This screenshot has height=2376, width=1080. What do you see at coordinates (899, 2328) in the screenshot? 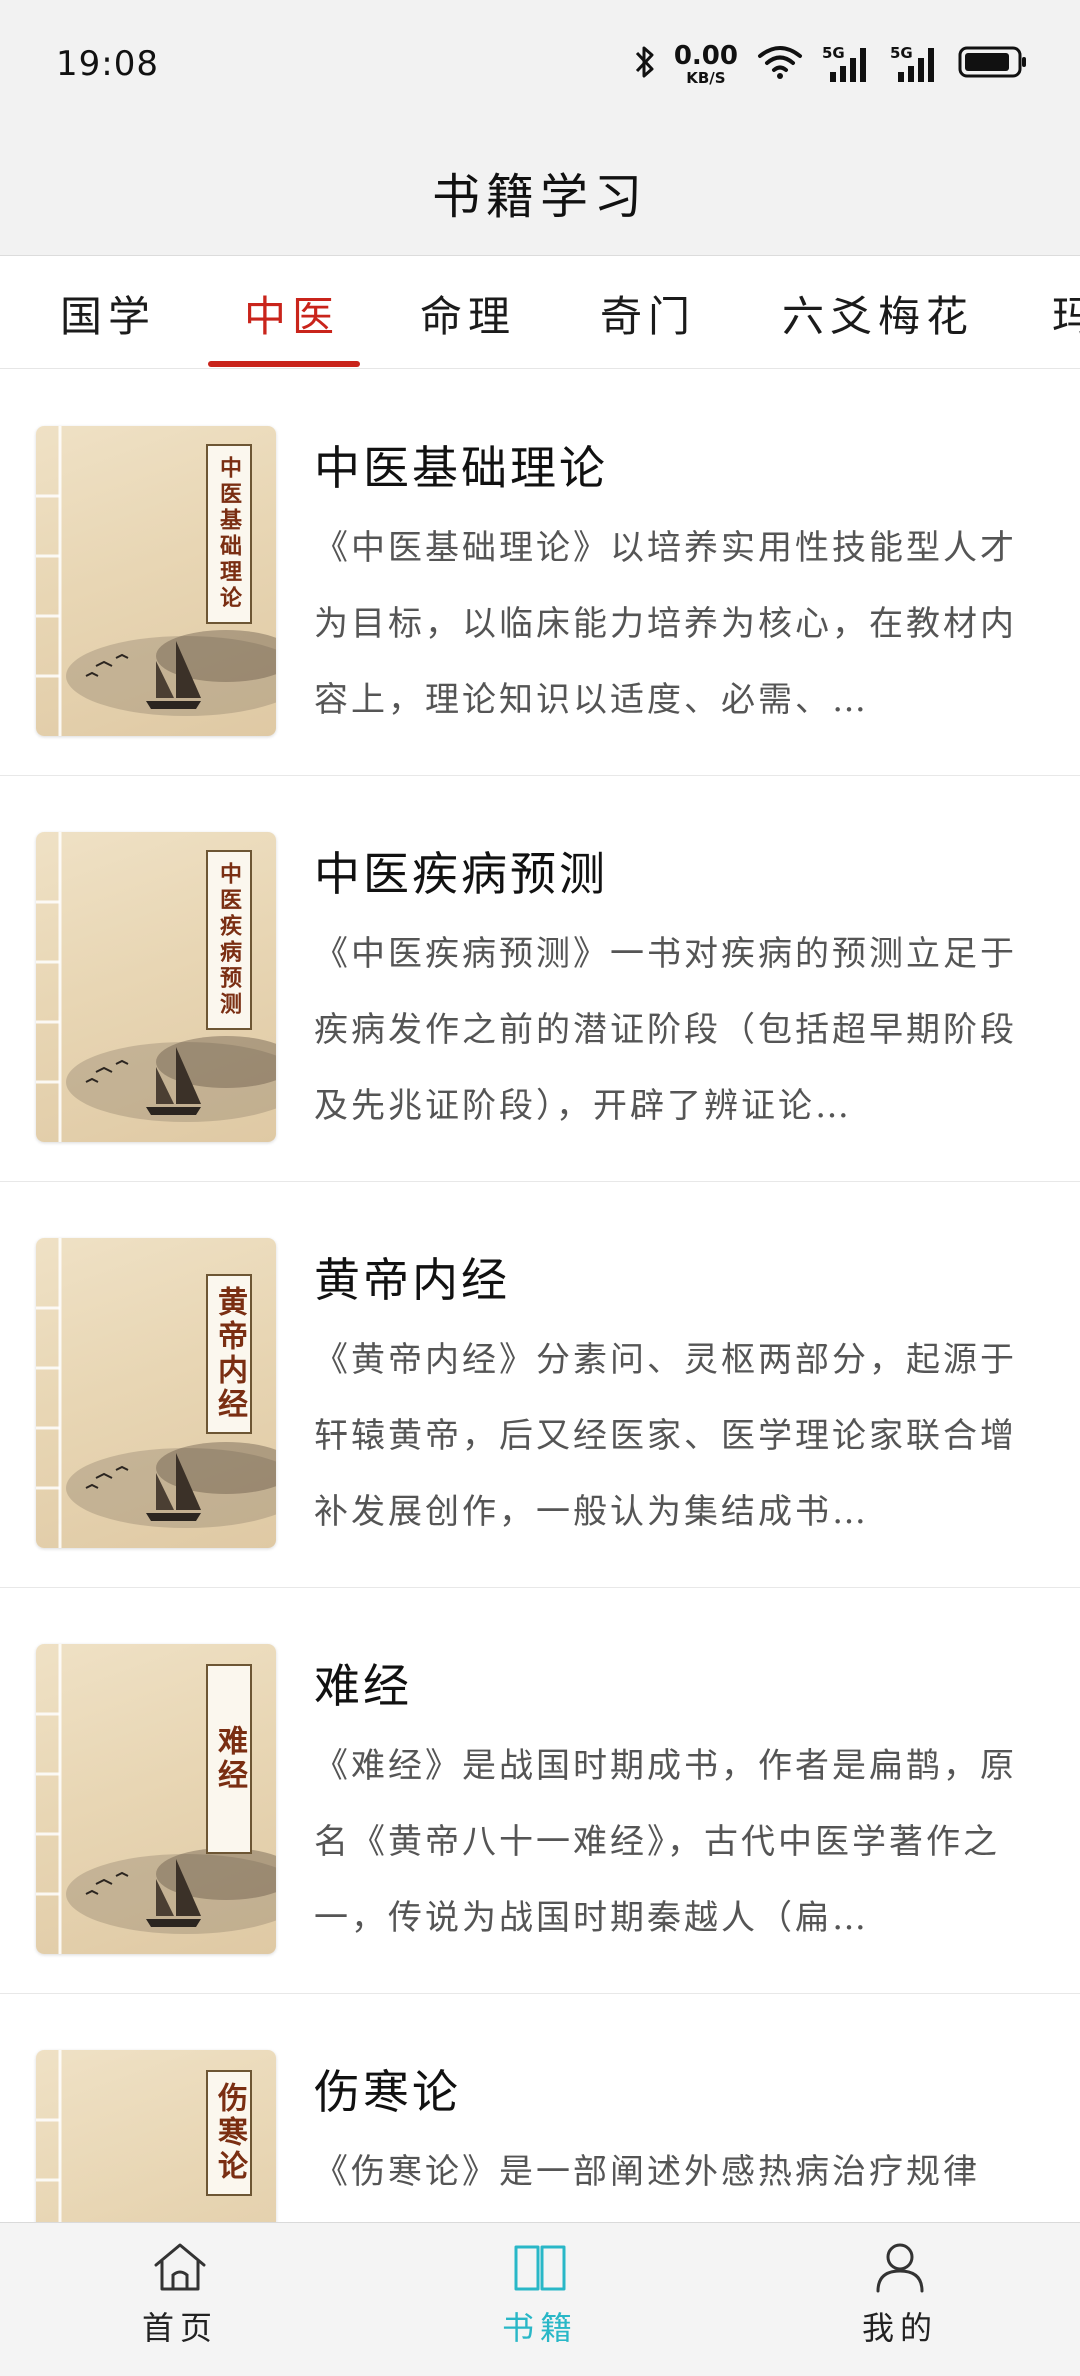
I see `nav-profile-label: 我的` at bounding box center [899, 2328].